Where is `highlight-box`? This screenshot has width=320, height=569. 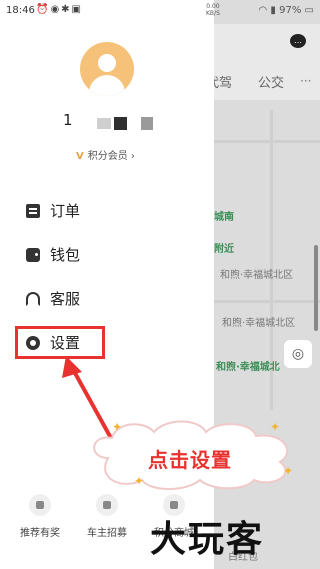 highlight-box is located at coordinates (60, 342).